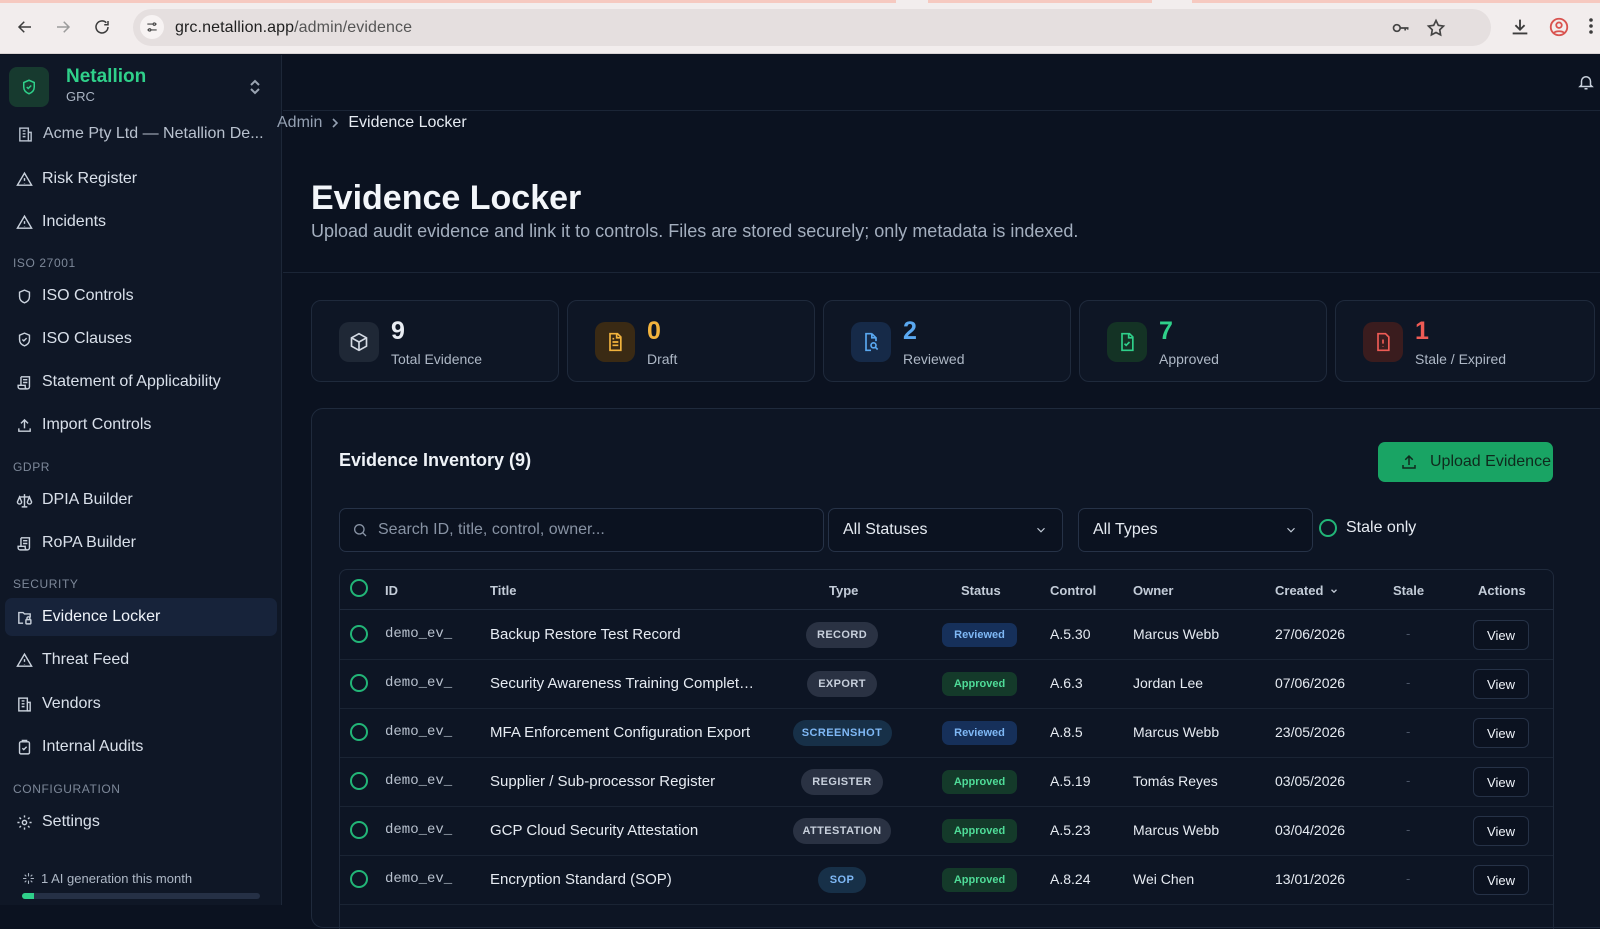 This screenshot has height=929, width=1600. Describe the element at coordinates (25, 27) in the screenshot. I see `back-button` at that location.